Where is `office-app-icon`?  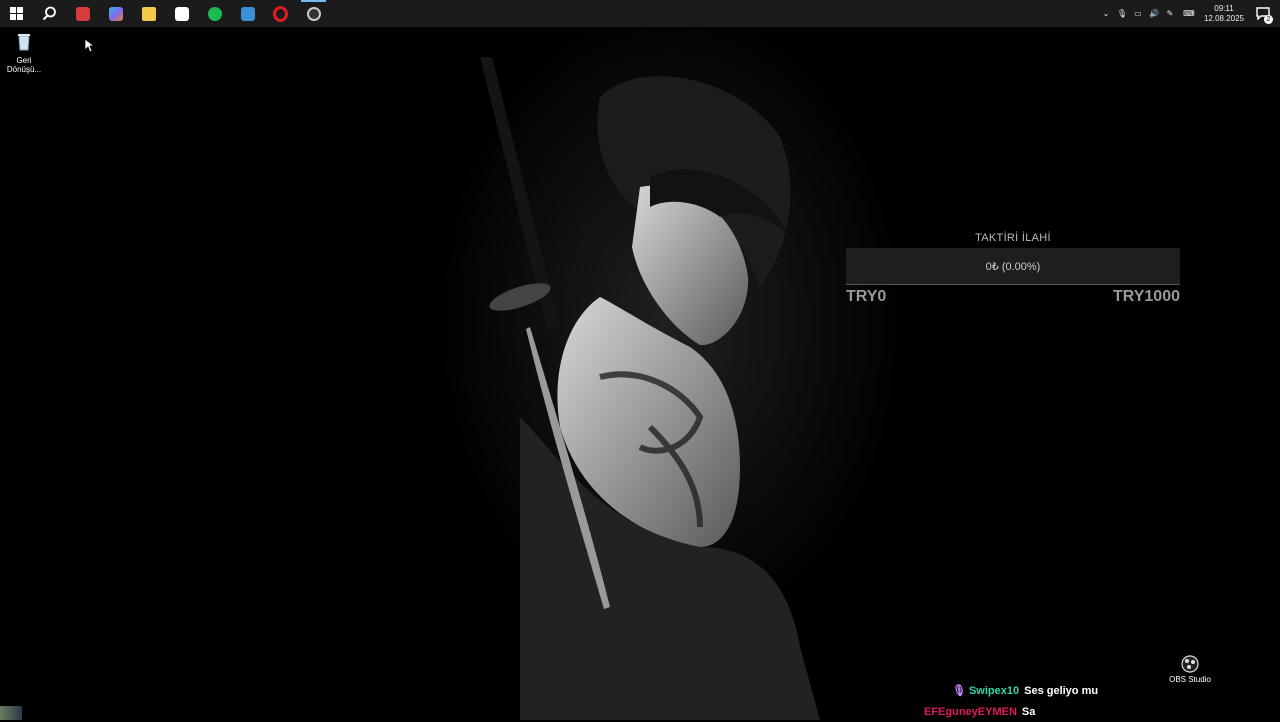
office-app-icon is located at coordinates (82, 13).